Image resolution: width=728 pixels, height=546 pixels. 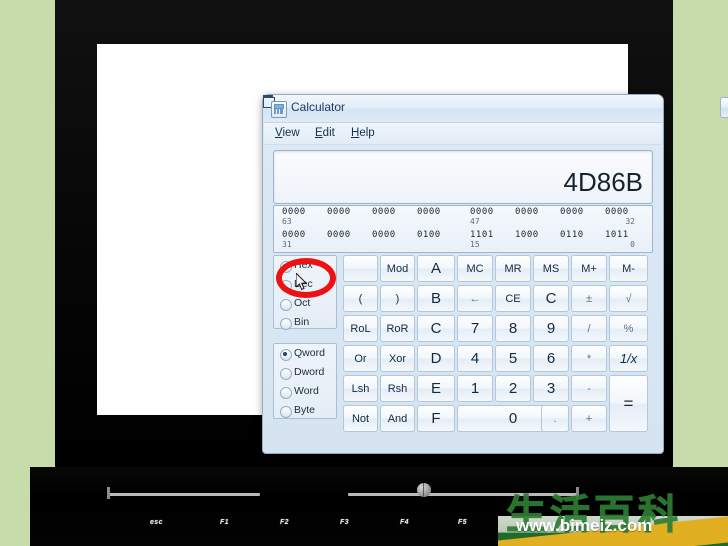 I want to click on menu-edit: Edit, so click(x=325, y=133).